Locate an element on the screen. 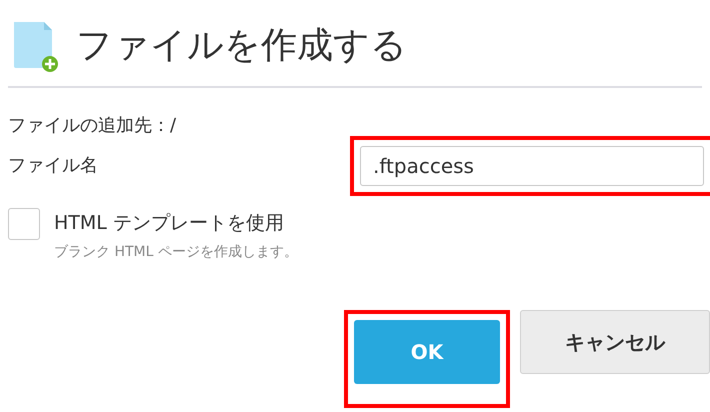 Image resolution: width=710 pixels, height=412 pixels. file-name-label: ファイル名 is located at coordinates (53, 166).